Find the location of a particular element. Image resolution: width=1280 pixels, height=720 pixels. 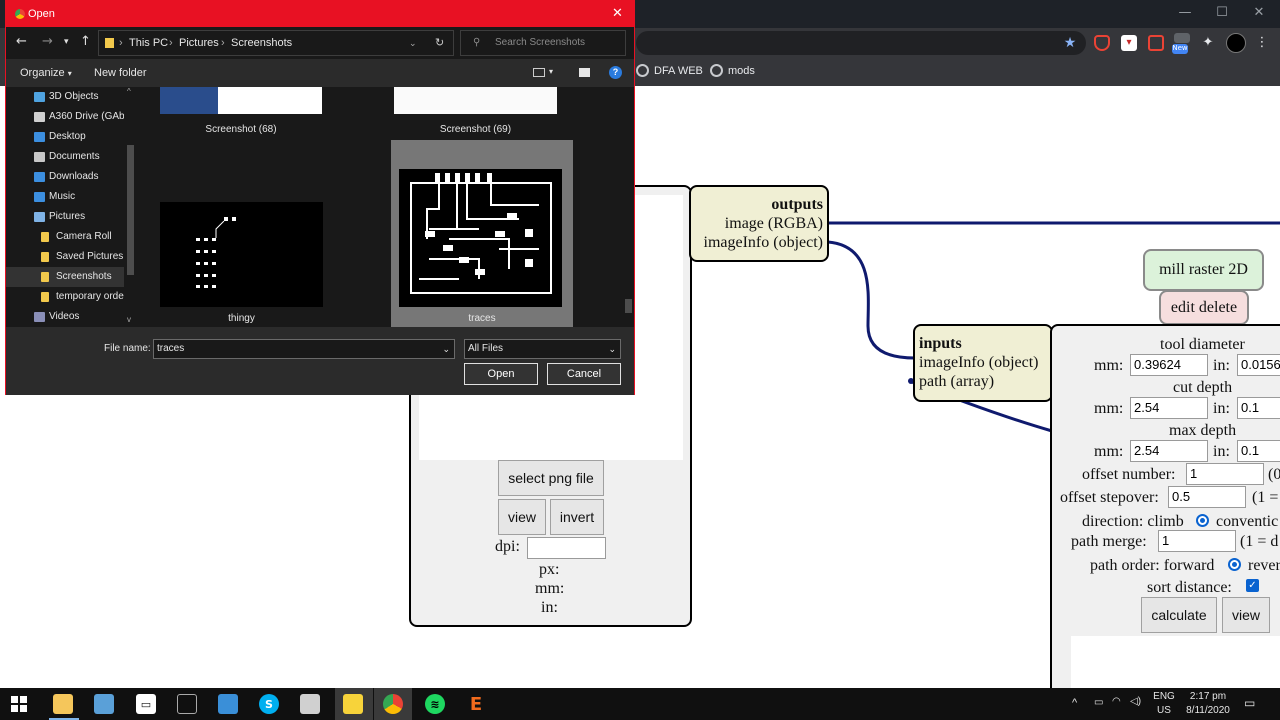

terminal-icon is located at coordinates (187, 704).